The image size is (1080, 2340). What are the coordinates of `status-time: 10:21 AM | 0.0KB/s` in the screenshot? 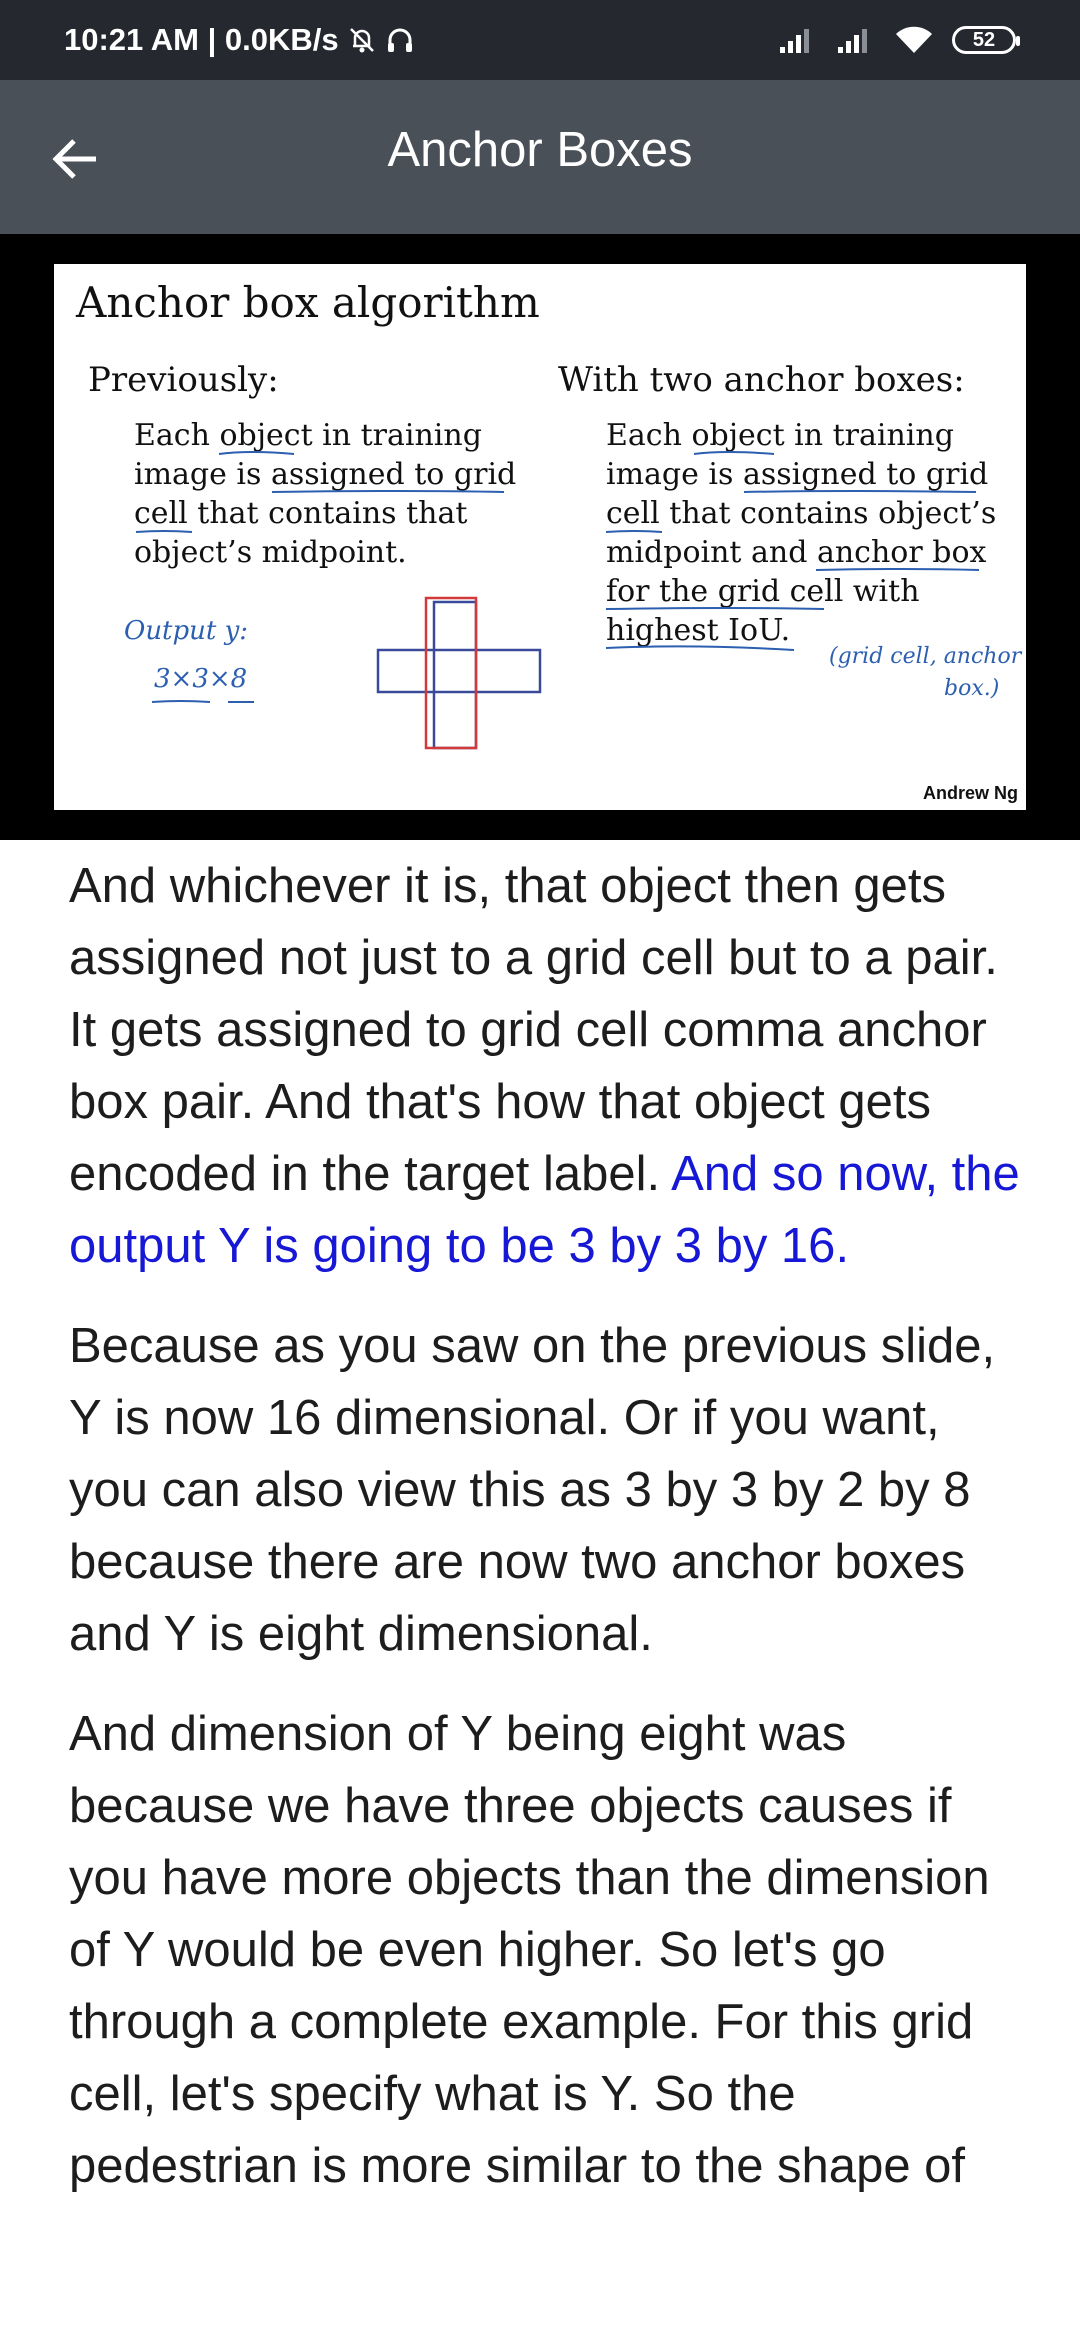 It's located at (201, 39).